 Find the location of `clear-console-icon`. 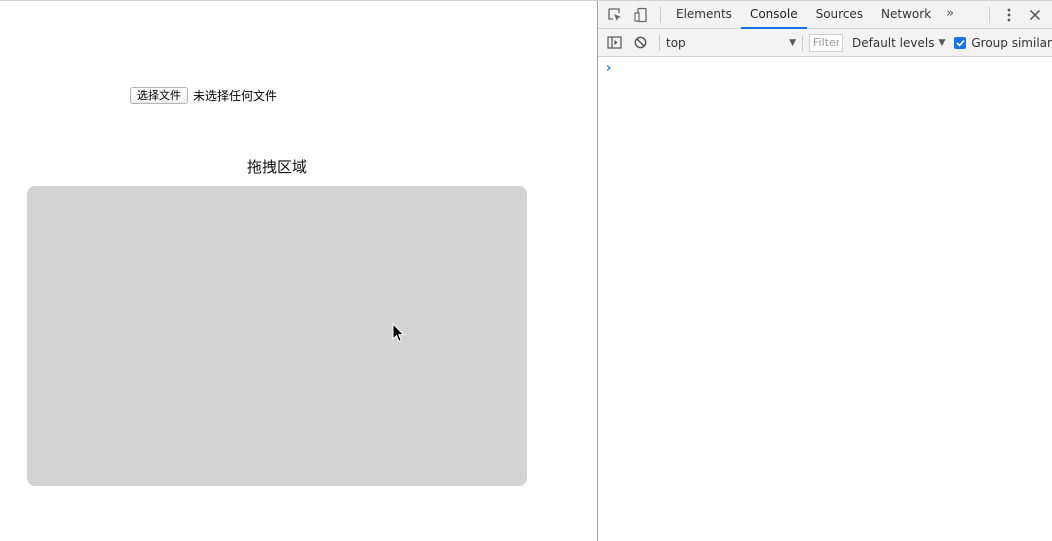

clear-console-icon is located at coordinates (640, 42).